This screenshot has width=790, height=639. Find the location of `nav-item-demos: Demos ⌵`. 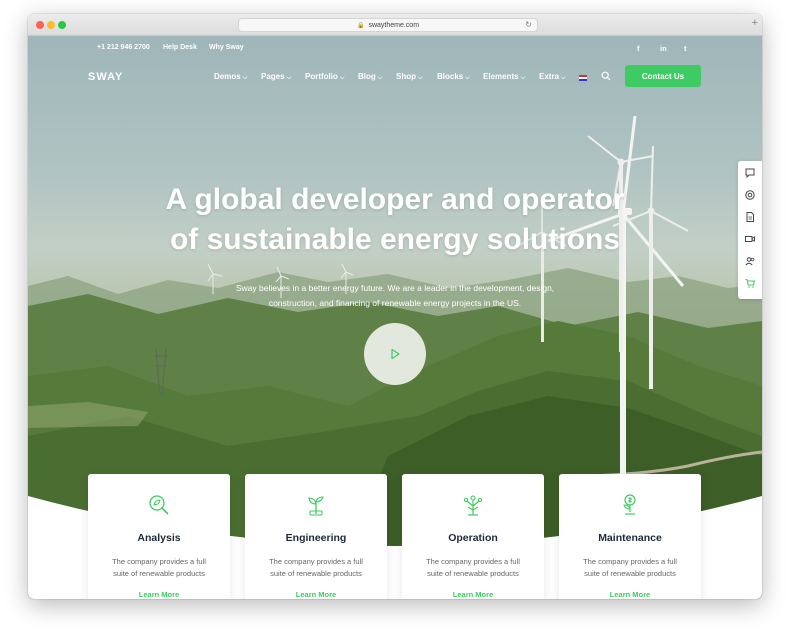

nav-item-demos: Demos ⌵ is located at coordinates (230, 77).